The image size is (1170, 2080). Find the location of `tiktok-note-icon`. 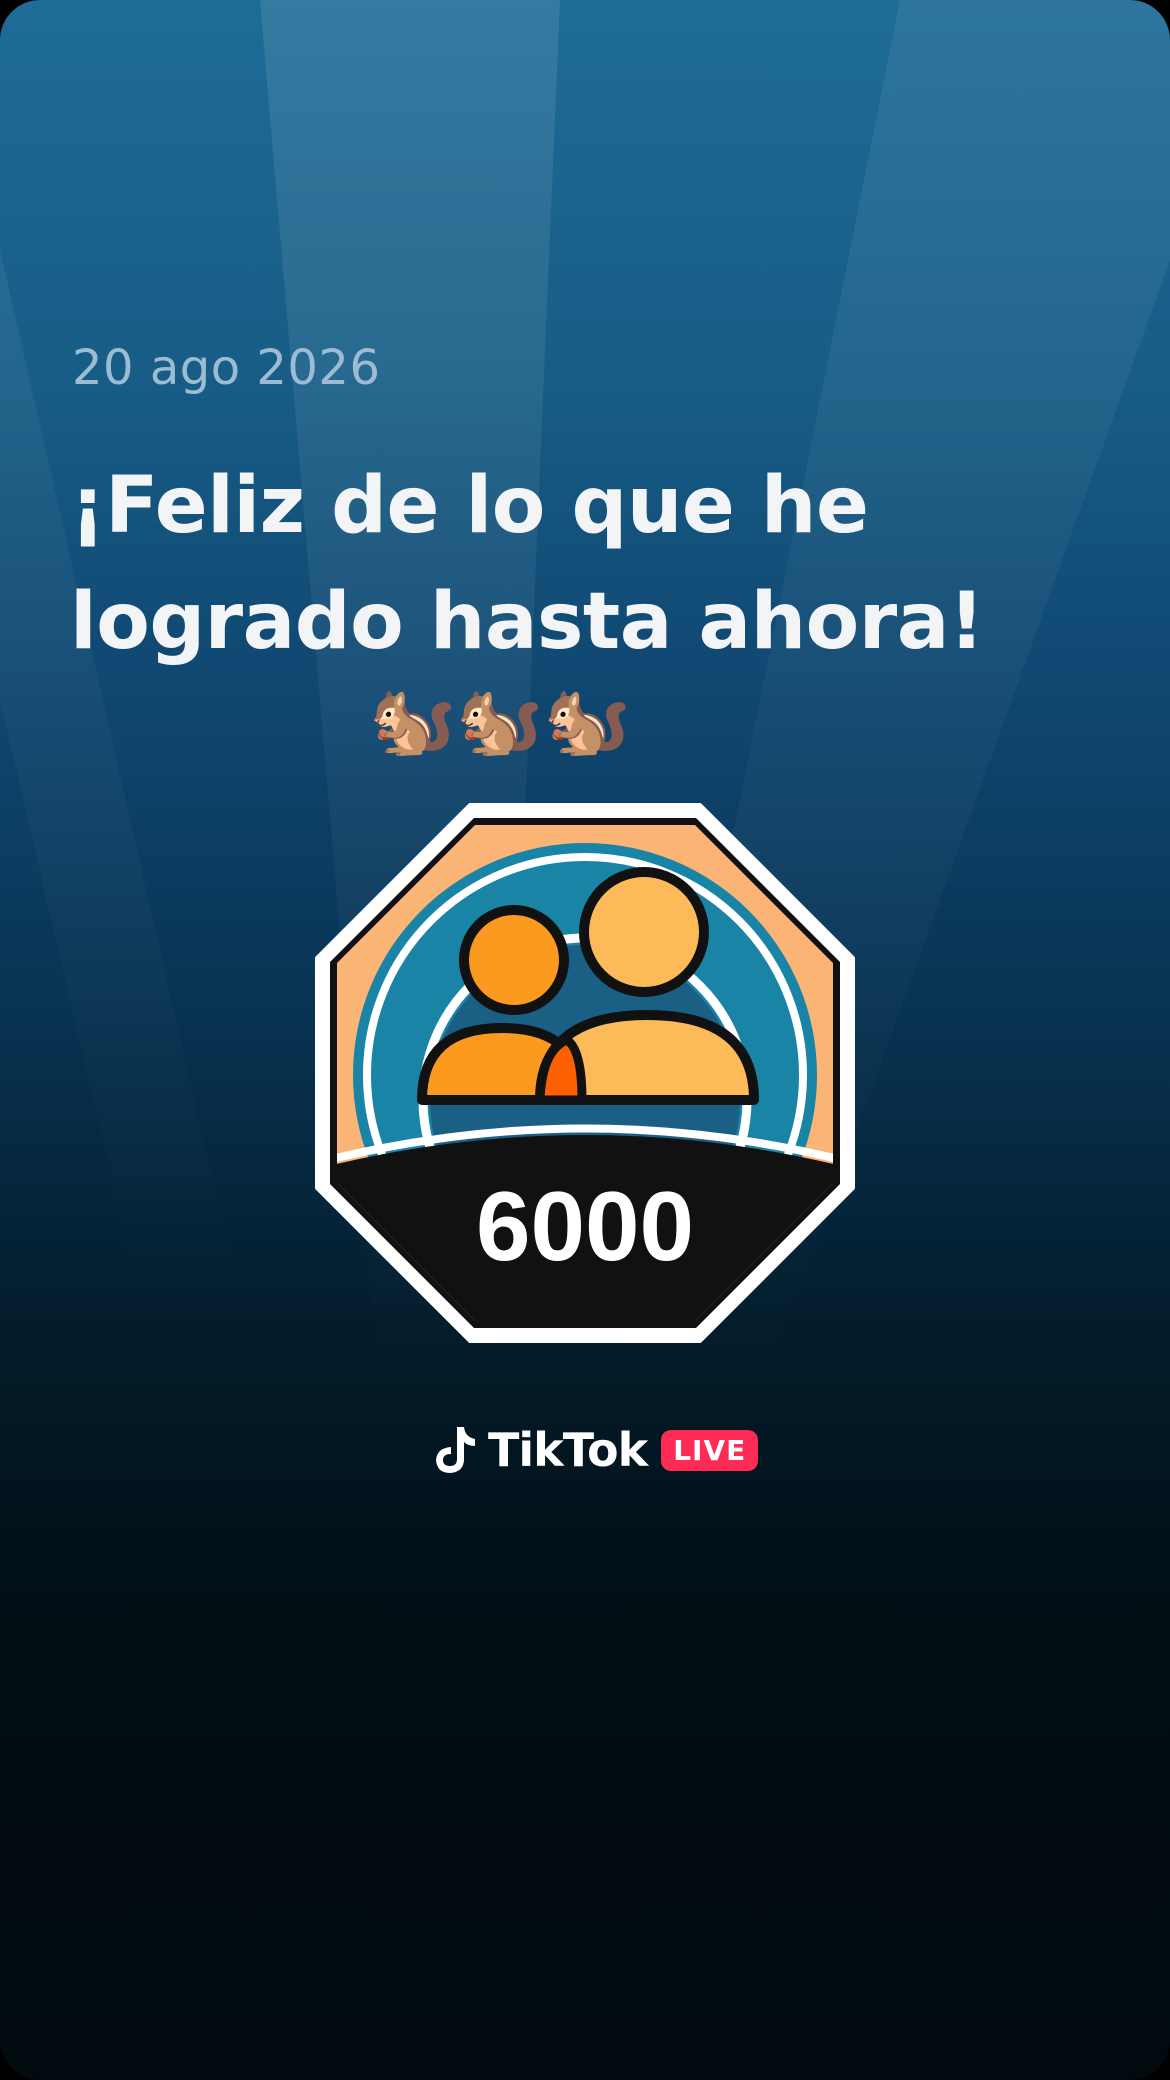

tiktok-note-icon is located at coordinates (455, 1450).